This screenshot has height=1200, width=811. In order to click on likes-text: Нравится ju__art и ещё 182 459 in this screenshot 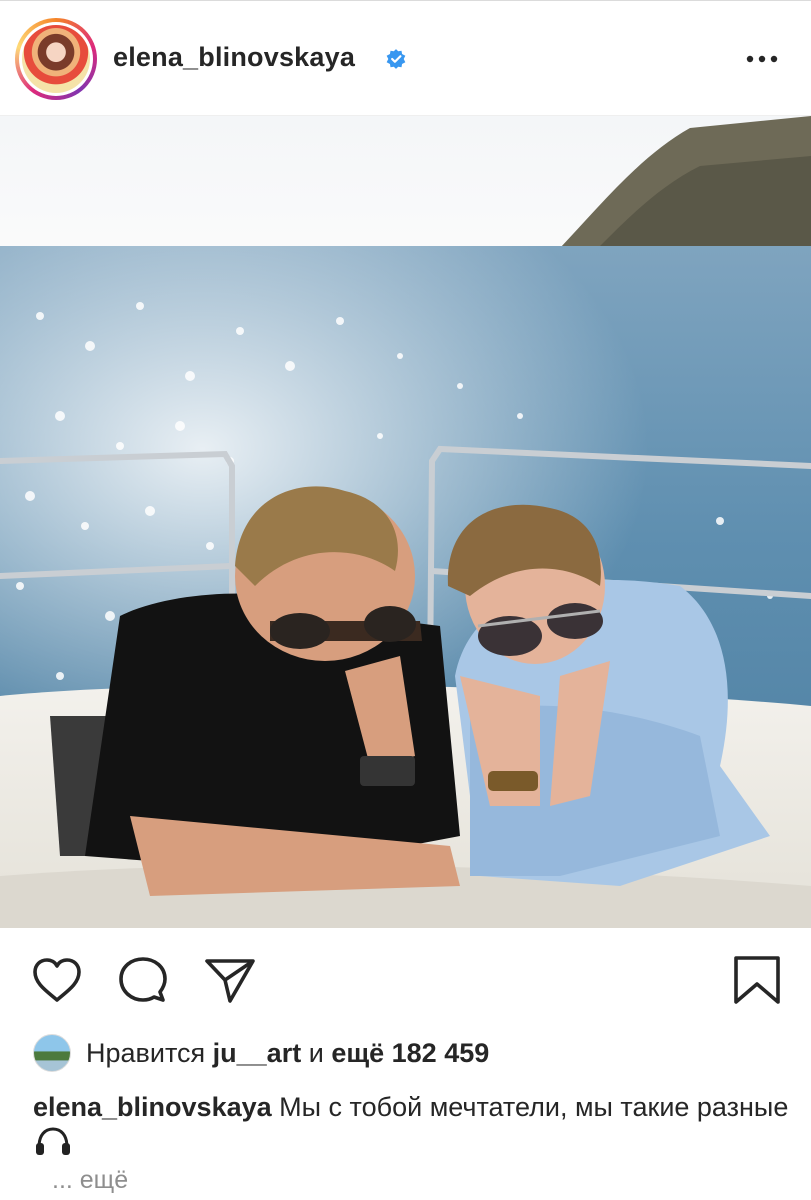, I will do `click(287, 1053)`.